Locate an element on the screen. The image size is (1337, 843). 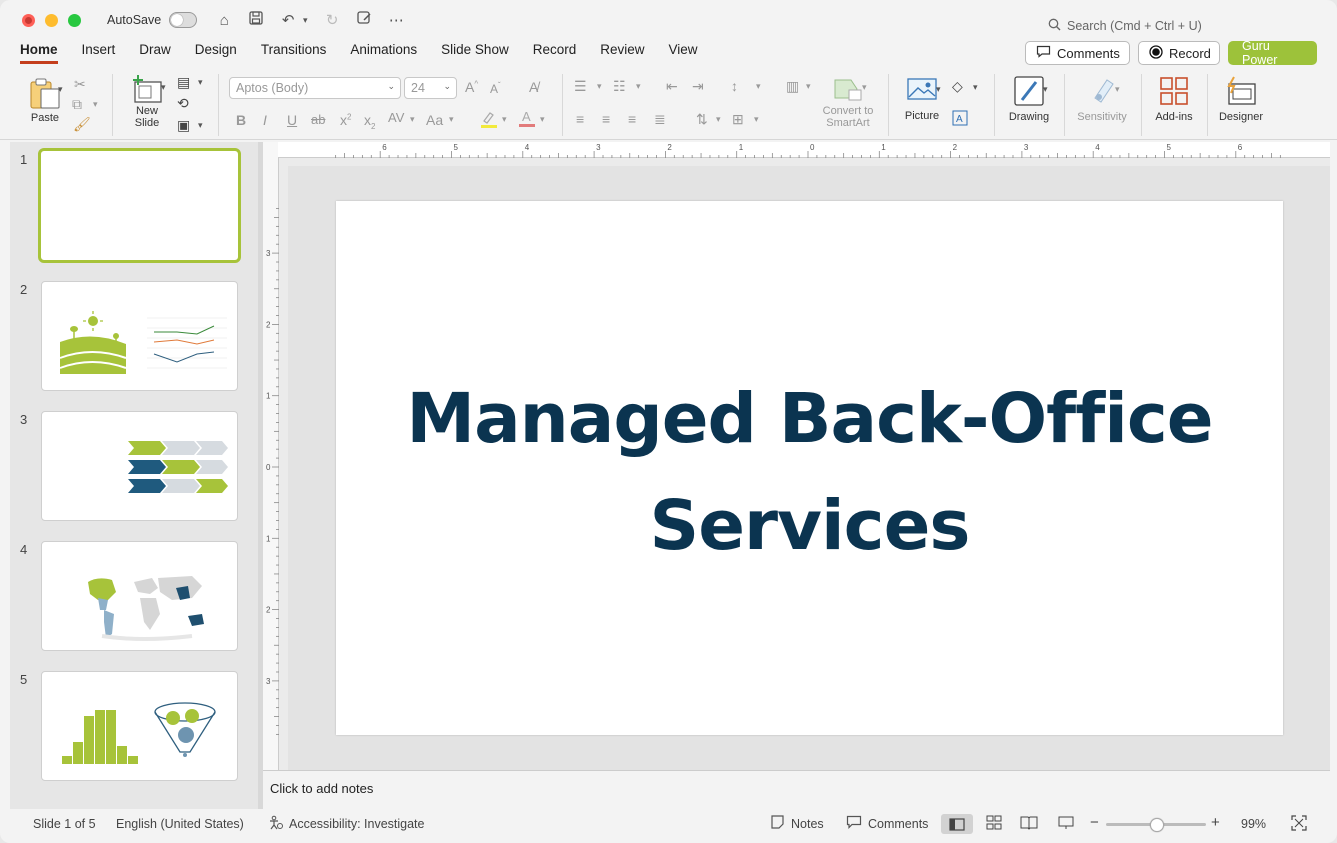
designer-button: Designer is located at coordinates (1241, 99).